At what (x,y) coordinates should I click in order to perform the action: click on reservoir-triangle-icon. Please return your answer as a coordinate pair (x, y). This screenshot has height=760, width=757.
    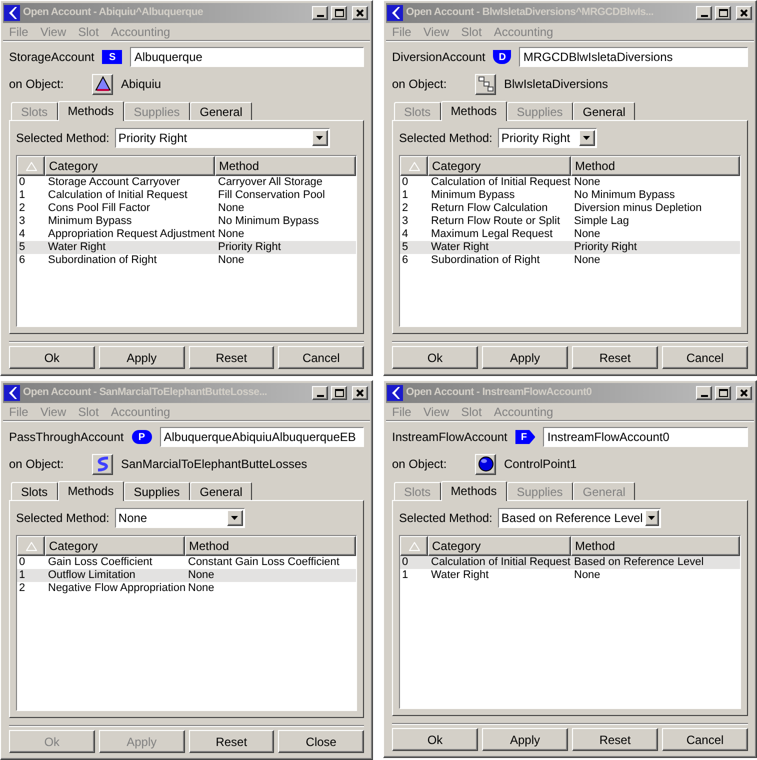
    Looking at the image, I should click on (102, 84).